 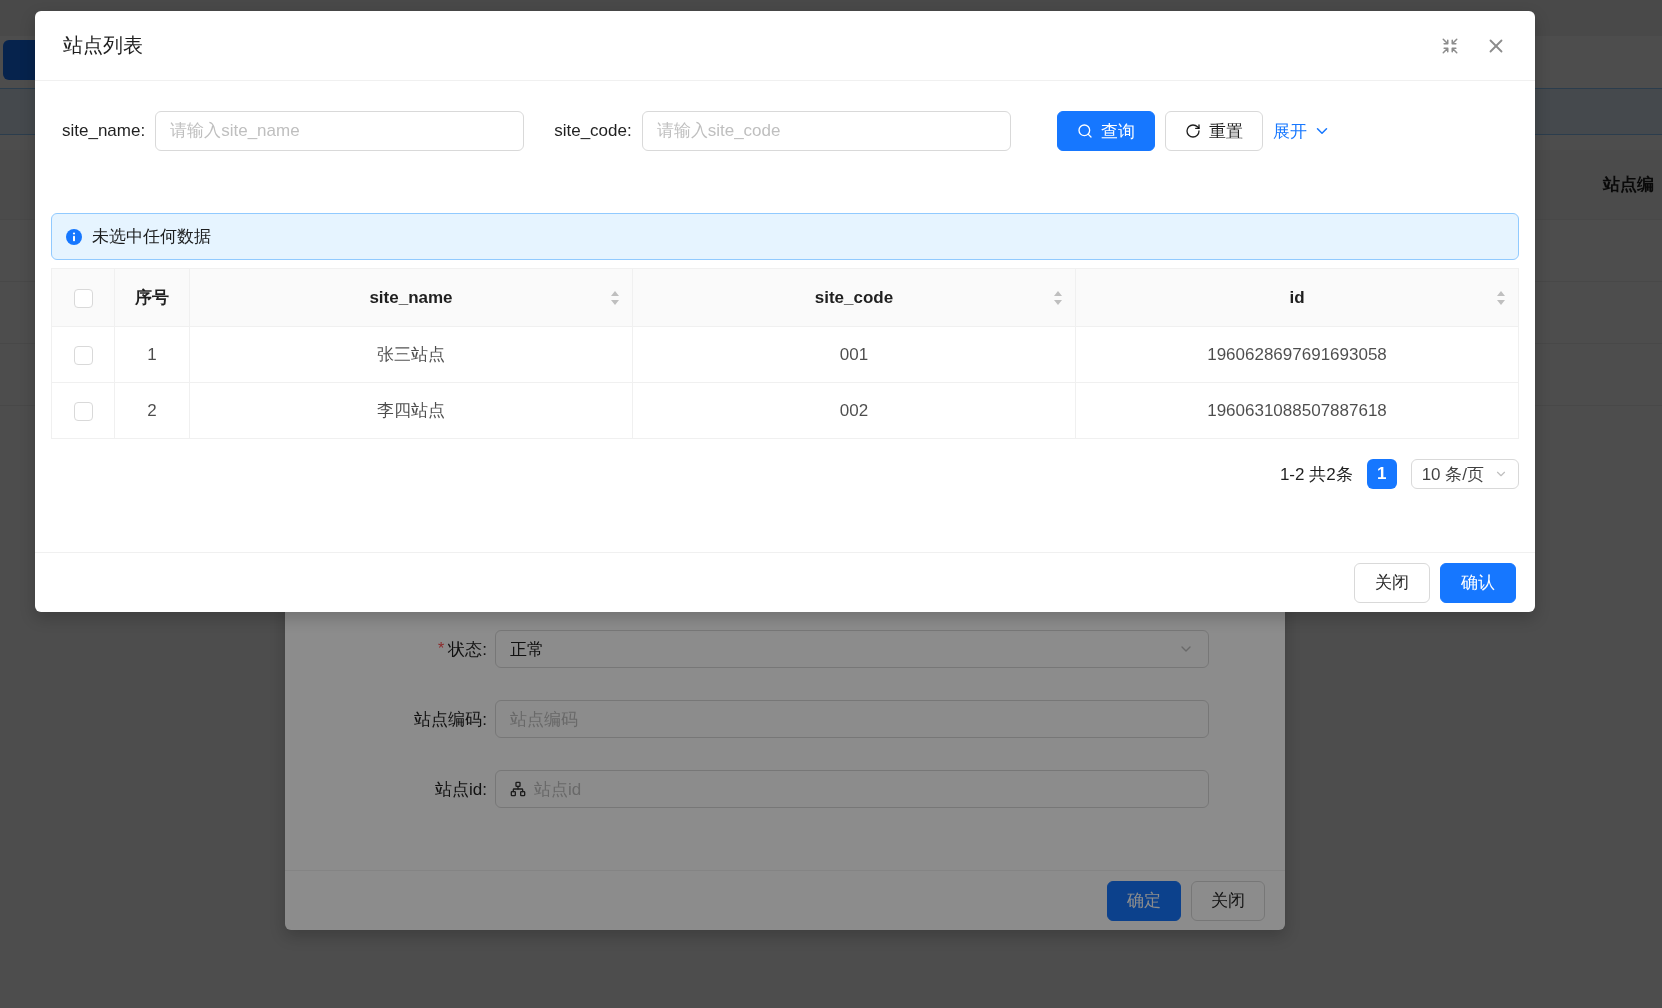 What do you see at coordinates (1192, 131) in the screenshot?
I see `reload-icon` at bounding box center [1192, 131].